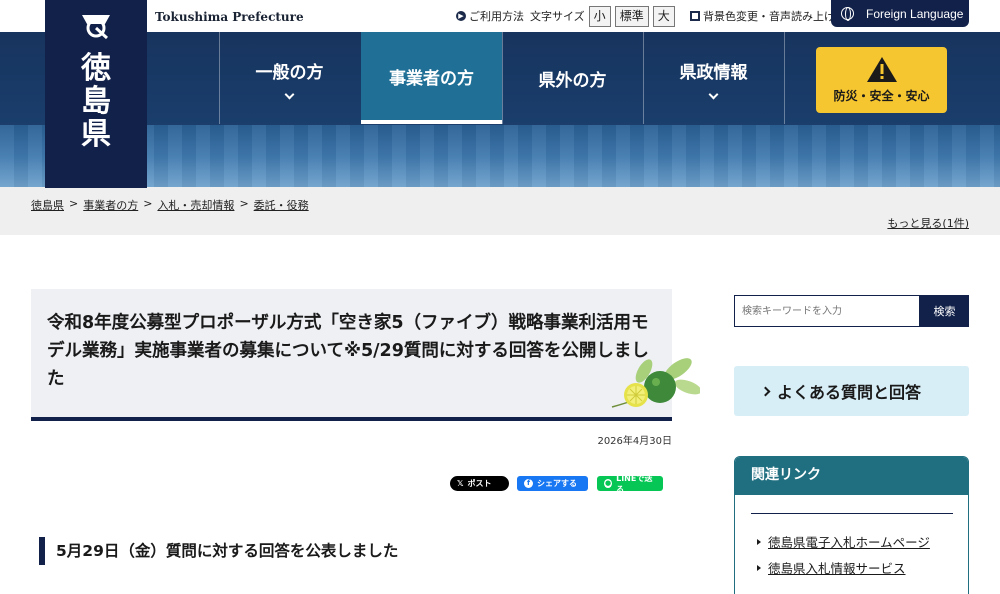  I want to click on site-search: 検索, so click(851, 311).